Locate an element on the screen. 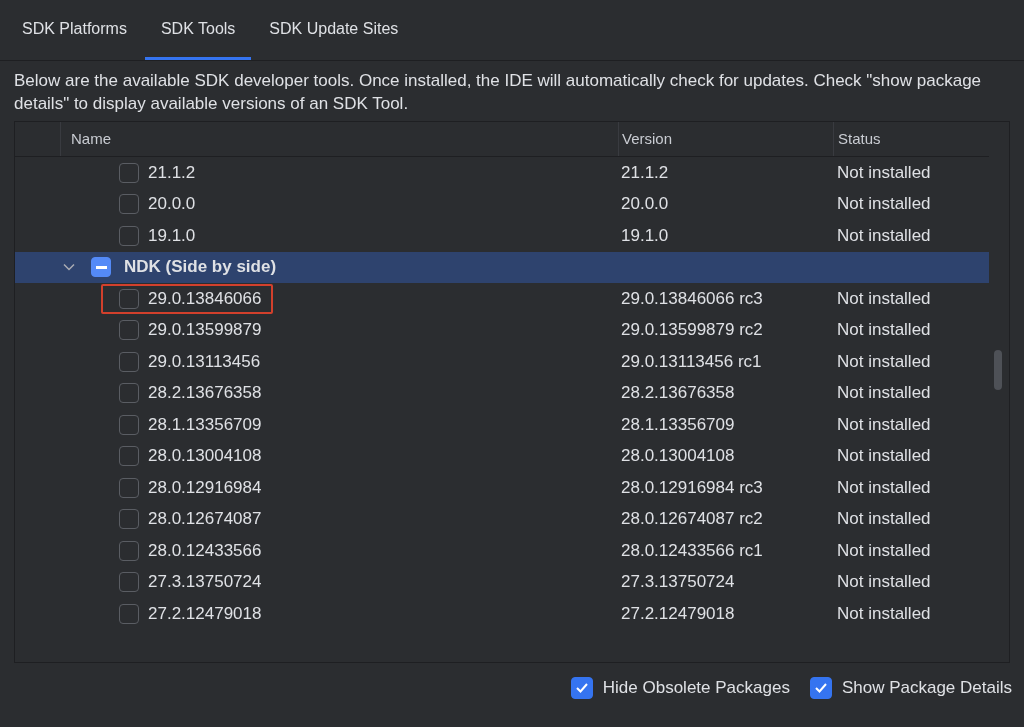 This screenshot has height=727, width=1024. package-name: 28.0.12916984 is located at coordinates (205, 487).